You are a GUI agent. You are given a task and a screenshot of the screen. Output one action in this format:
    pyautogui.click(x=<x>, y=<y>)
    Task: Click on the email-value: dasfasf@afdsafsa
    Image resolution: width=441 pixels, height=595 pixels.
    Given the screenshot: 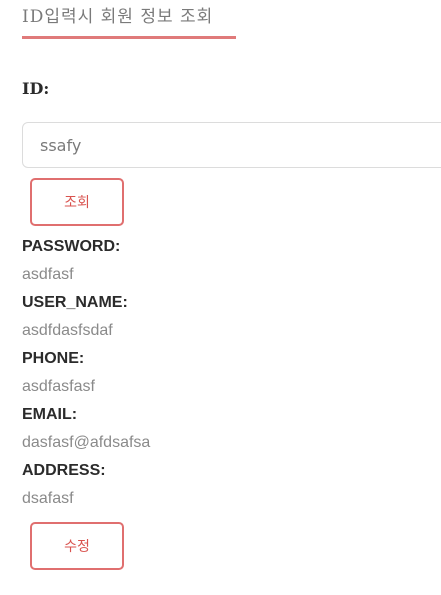 What is the action you would take?
    pyautogui.click(x=86, y=442)
    